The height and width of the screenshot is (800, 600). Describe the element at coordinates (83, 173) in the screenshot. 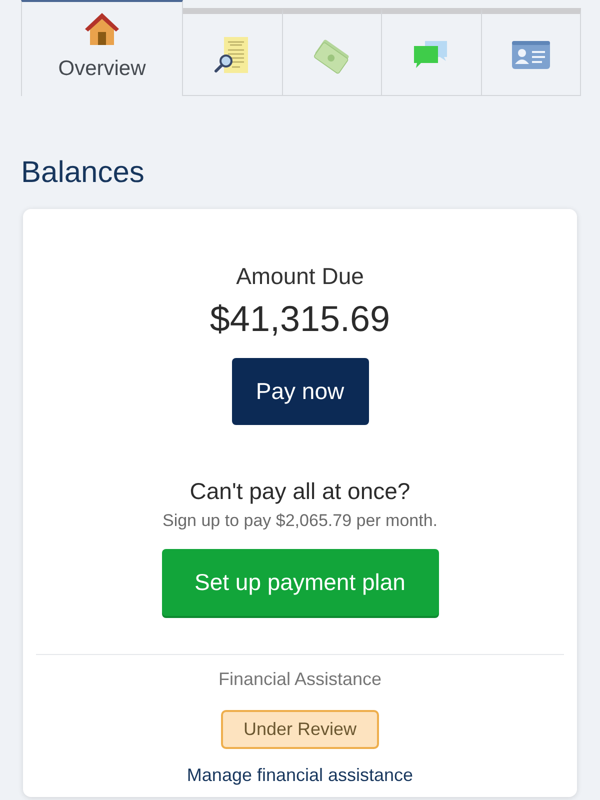

I see `section-title: Balances` at that location.